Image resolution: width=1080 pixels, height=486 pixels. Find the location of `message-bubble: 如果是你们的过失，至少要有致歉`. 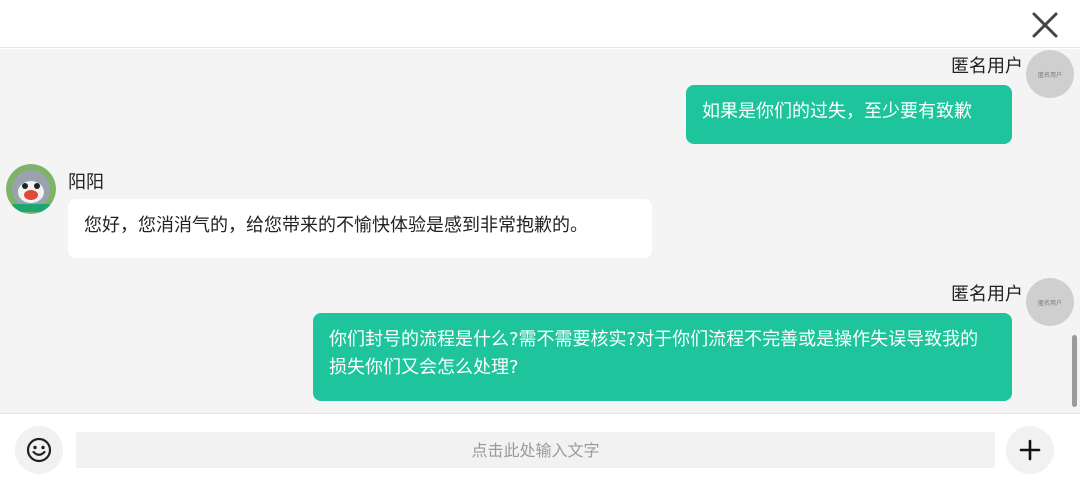

message-bubble: 如果是你们的过失，至少要有致歉 is located at coordinates (849, 114).